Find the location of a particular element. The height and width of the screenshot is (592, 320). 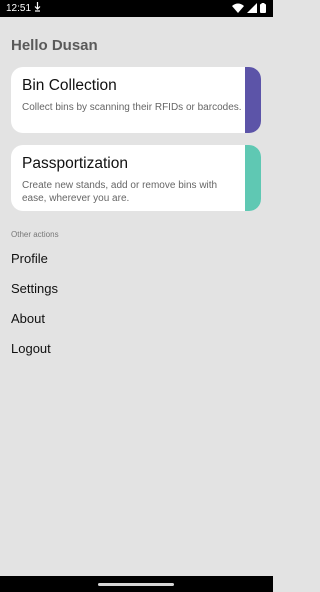

passportization-title: Passportization is located at coordinates (75, 163).